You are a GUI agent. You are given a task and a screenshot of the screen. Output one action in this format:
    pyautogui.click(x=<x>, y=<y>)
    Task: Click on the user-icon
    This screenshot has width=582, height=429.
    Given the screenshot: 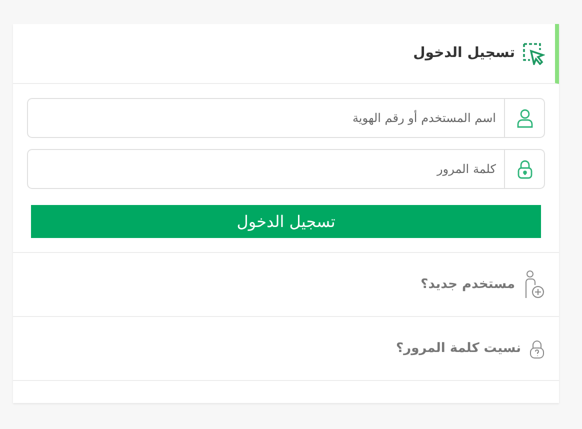 What is the action you would take?
    pyautogui.click(x=525, y=118)
    